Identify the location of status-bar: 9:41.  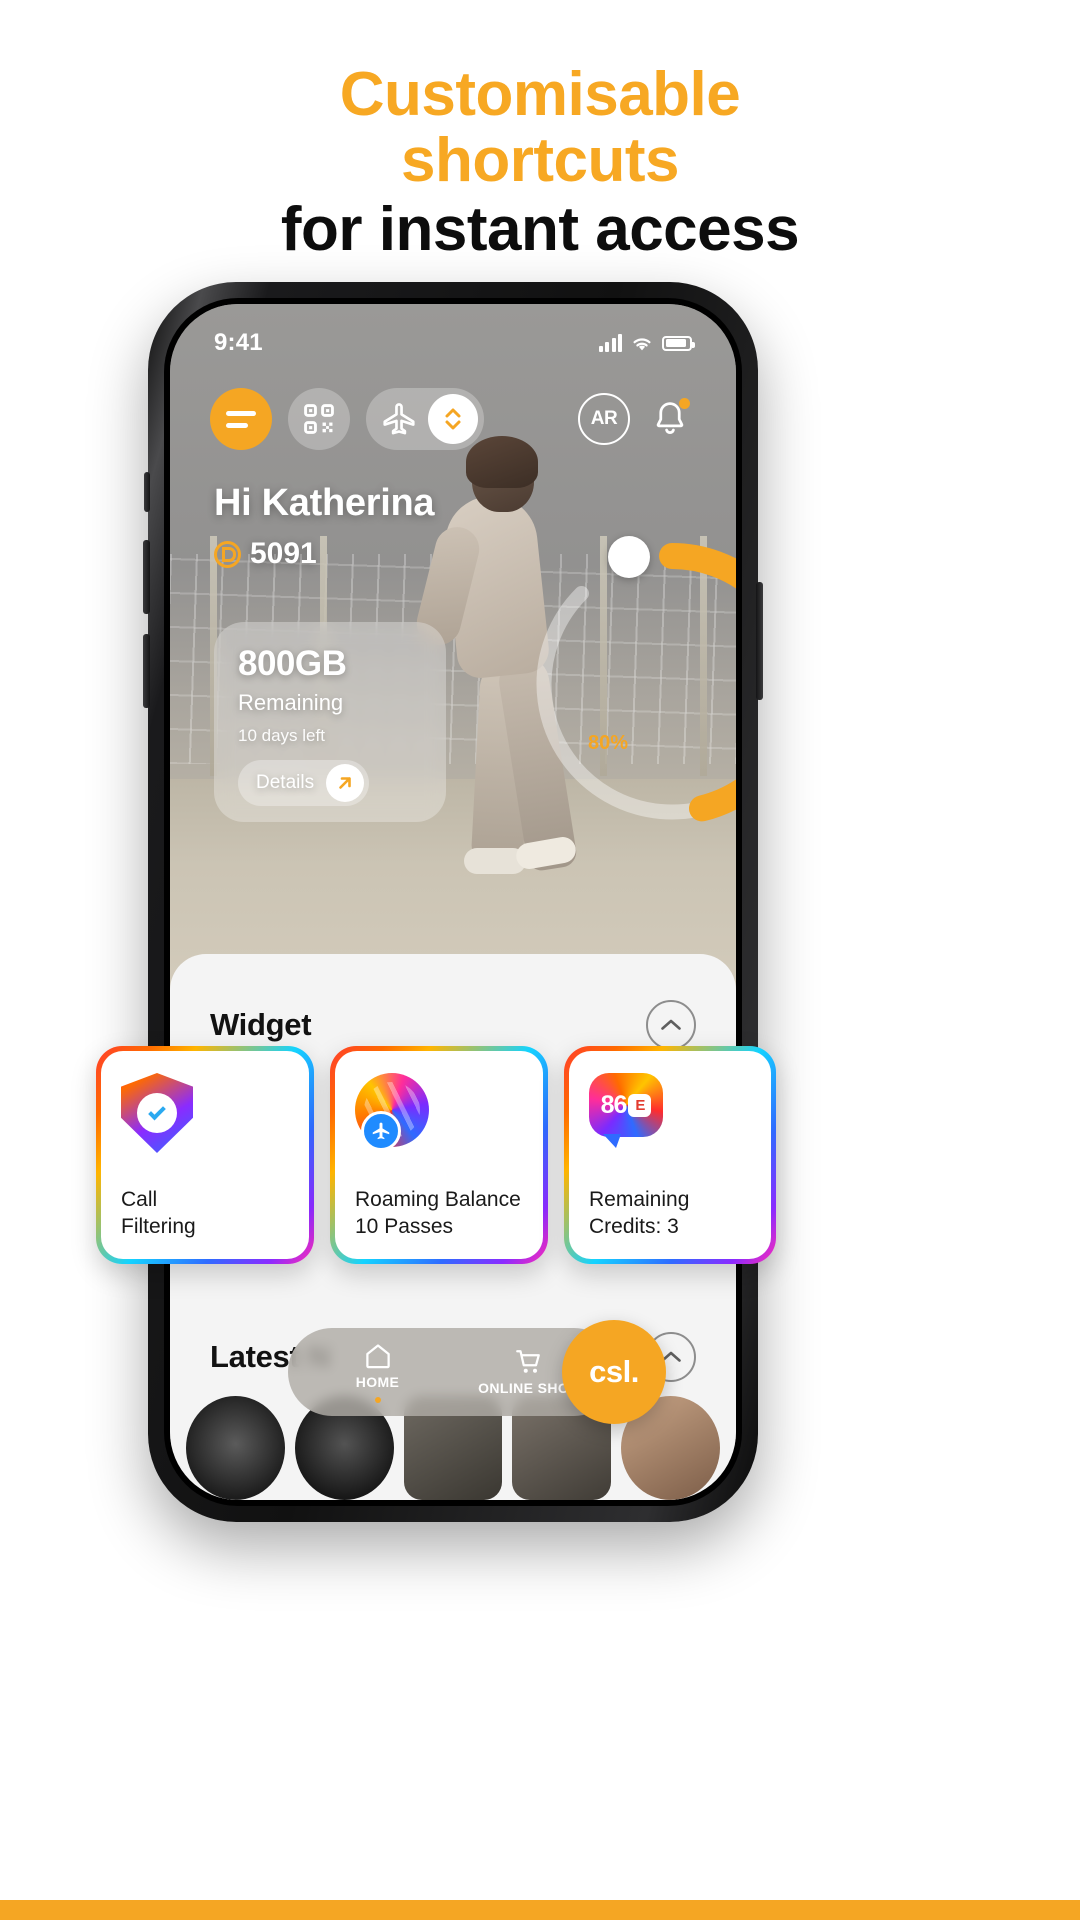
(453, 336).